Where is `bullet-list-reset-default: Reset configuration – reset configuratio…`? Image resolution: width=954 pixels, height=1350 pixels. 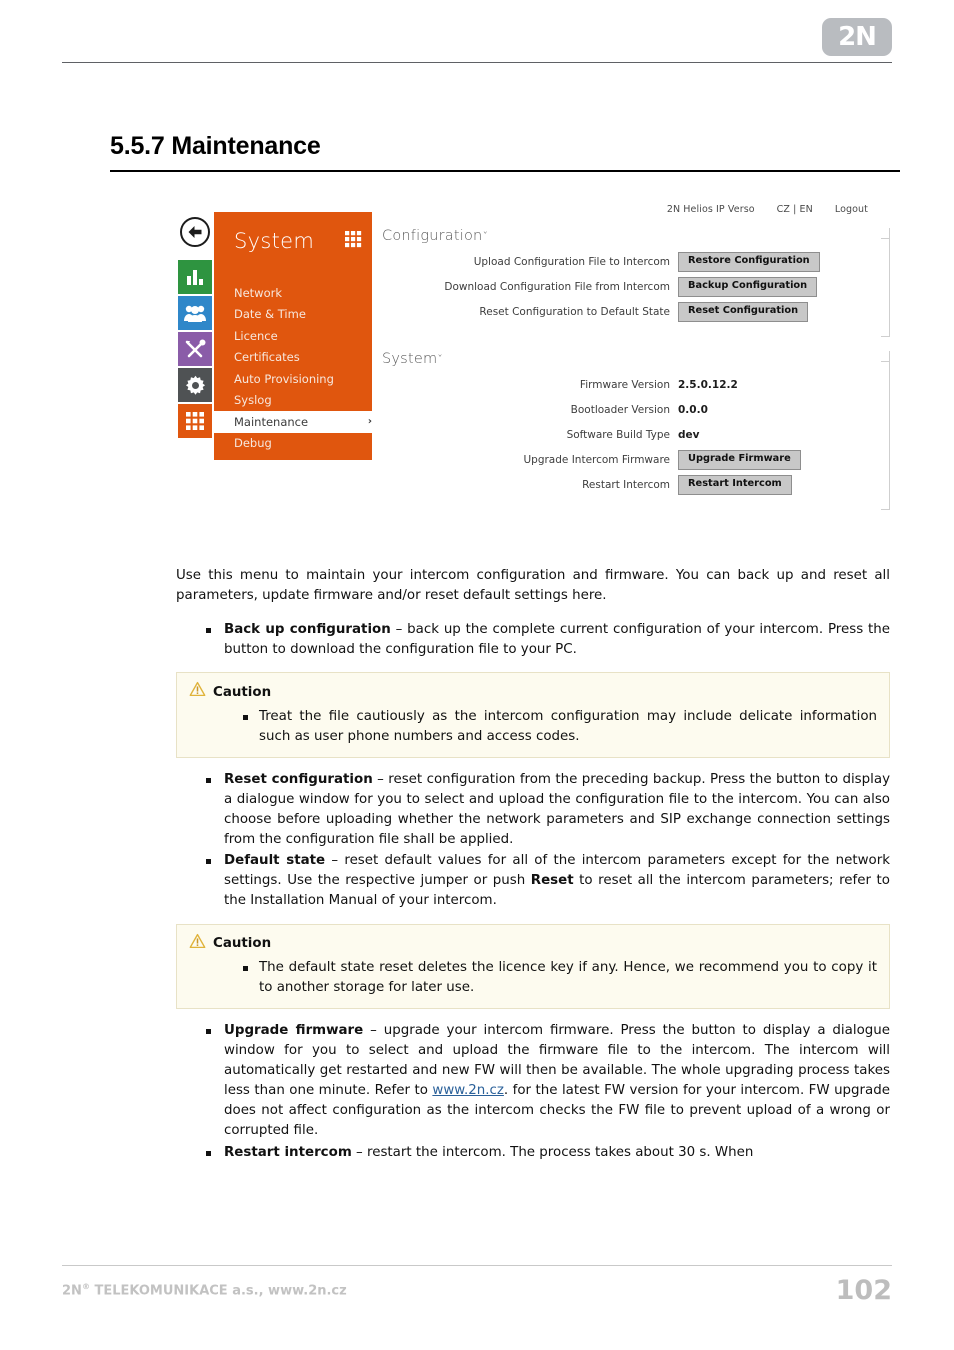
bullet-list-reset-default: Reset configuration – reset configuratio… is located at coordinates (533, 841).